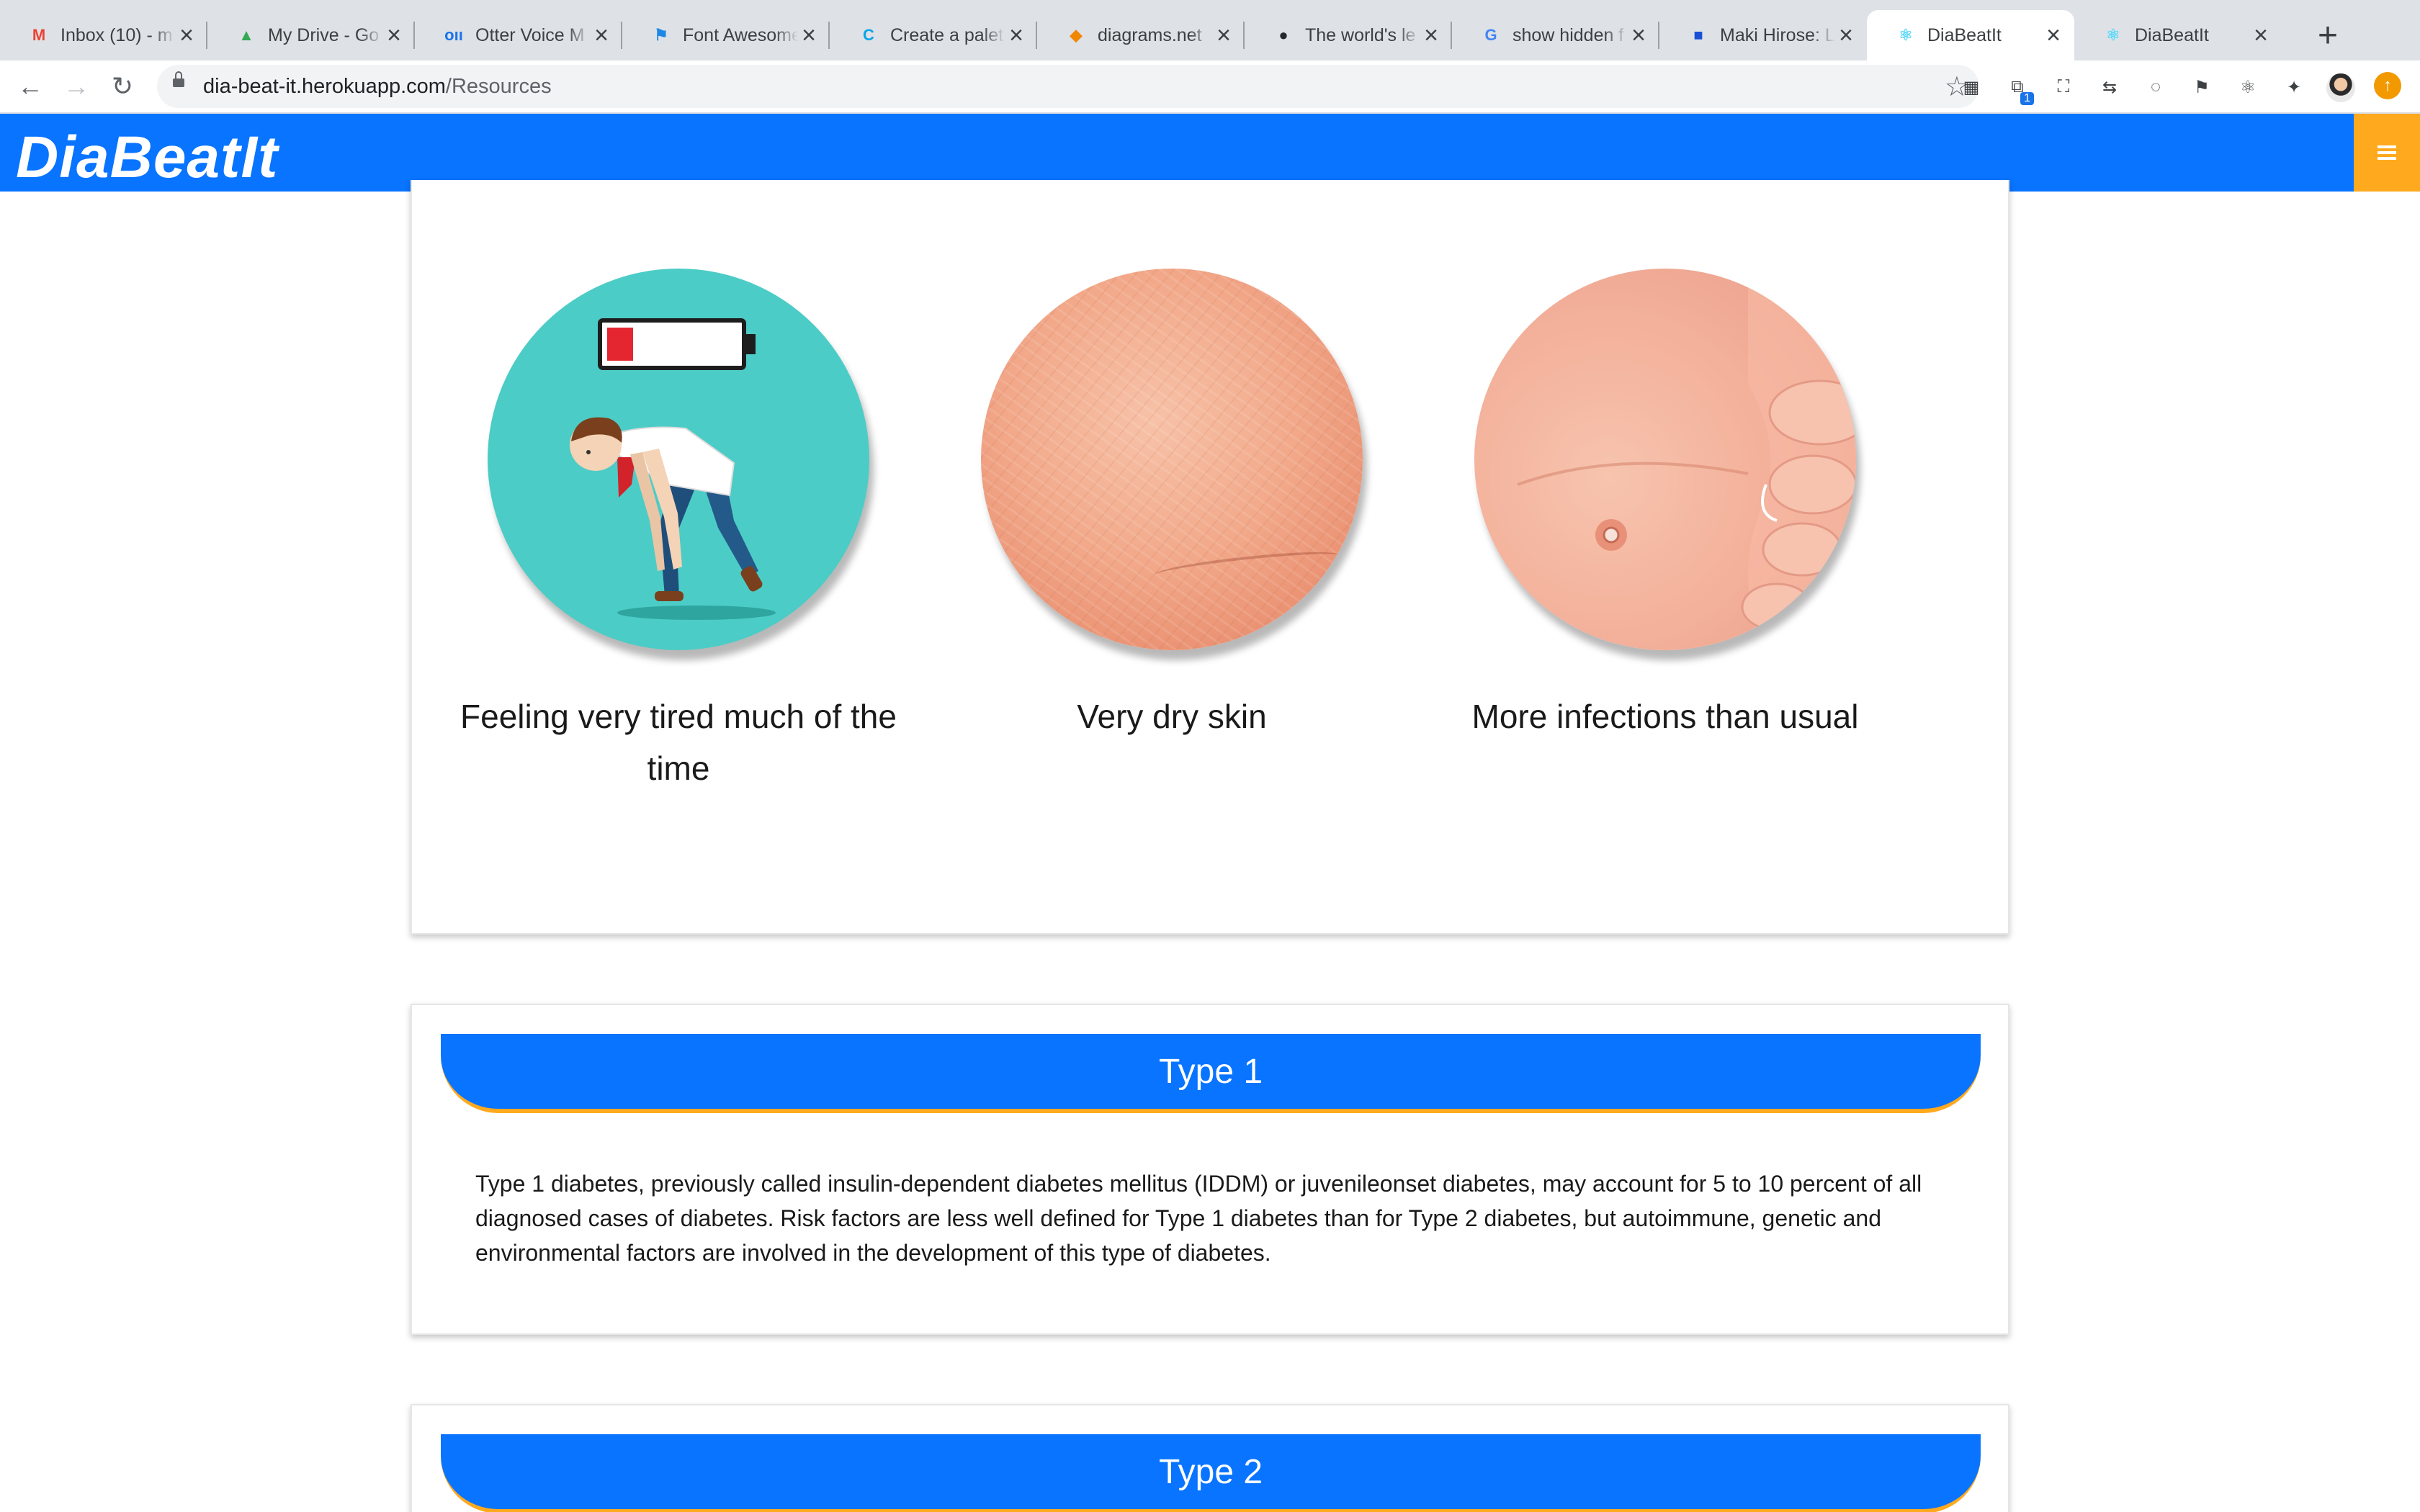 The image size is (2420, 1512). Describe the element at coordinates (178, 79) in the screenshot. I see `lock-icon` at that location.